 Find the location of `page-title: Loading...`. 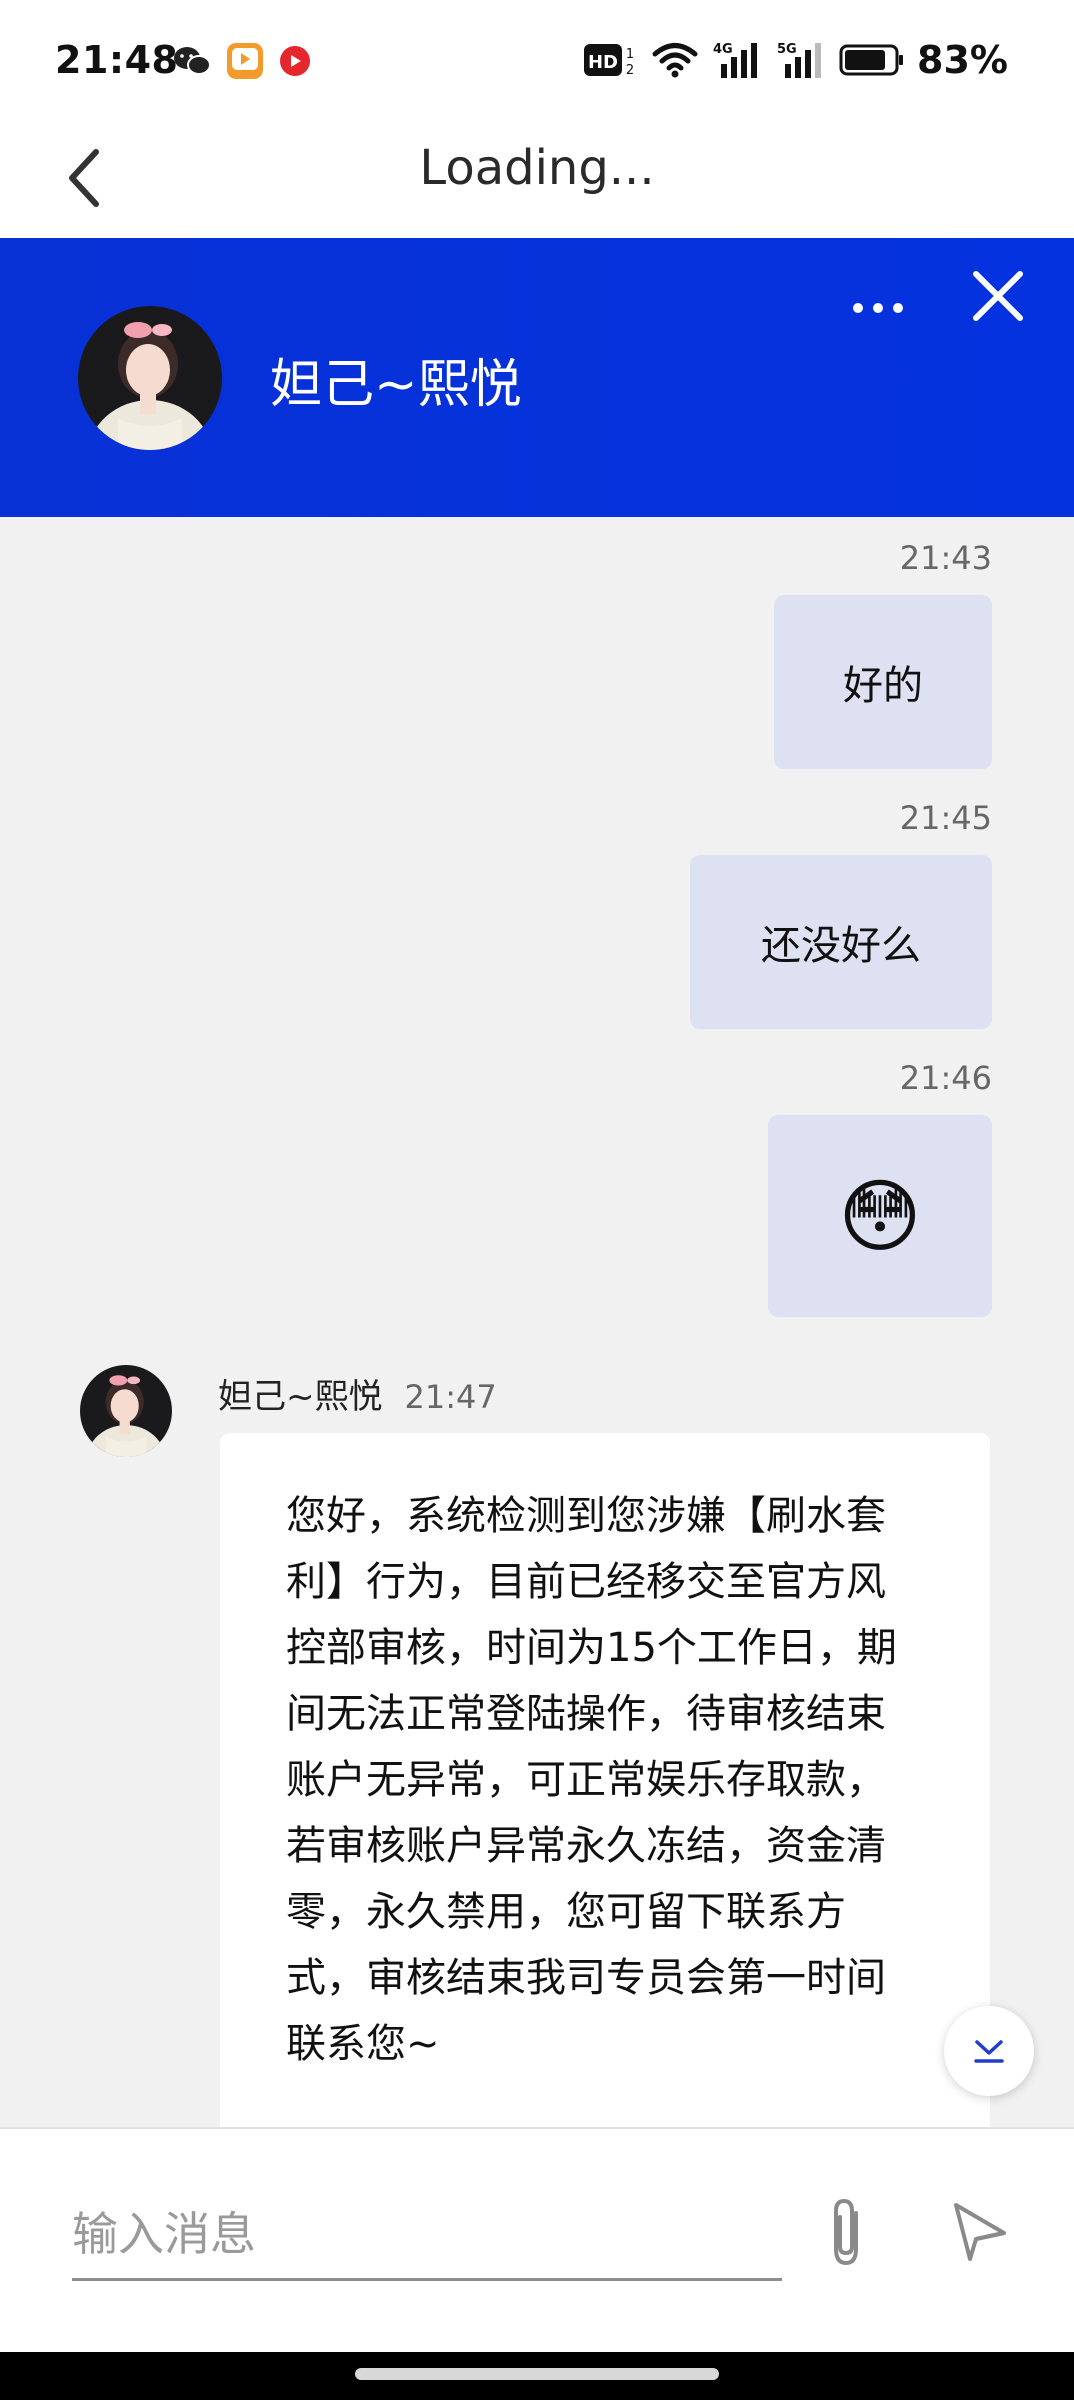

page-title: Loading... is located at coordinates (537, 168).